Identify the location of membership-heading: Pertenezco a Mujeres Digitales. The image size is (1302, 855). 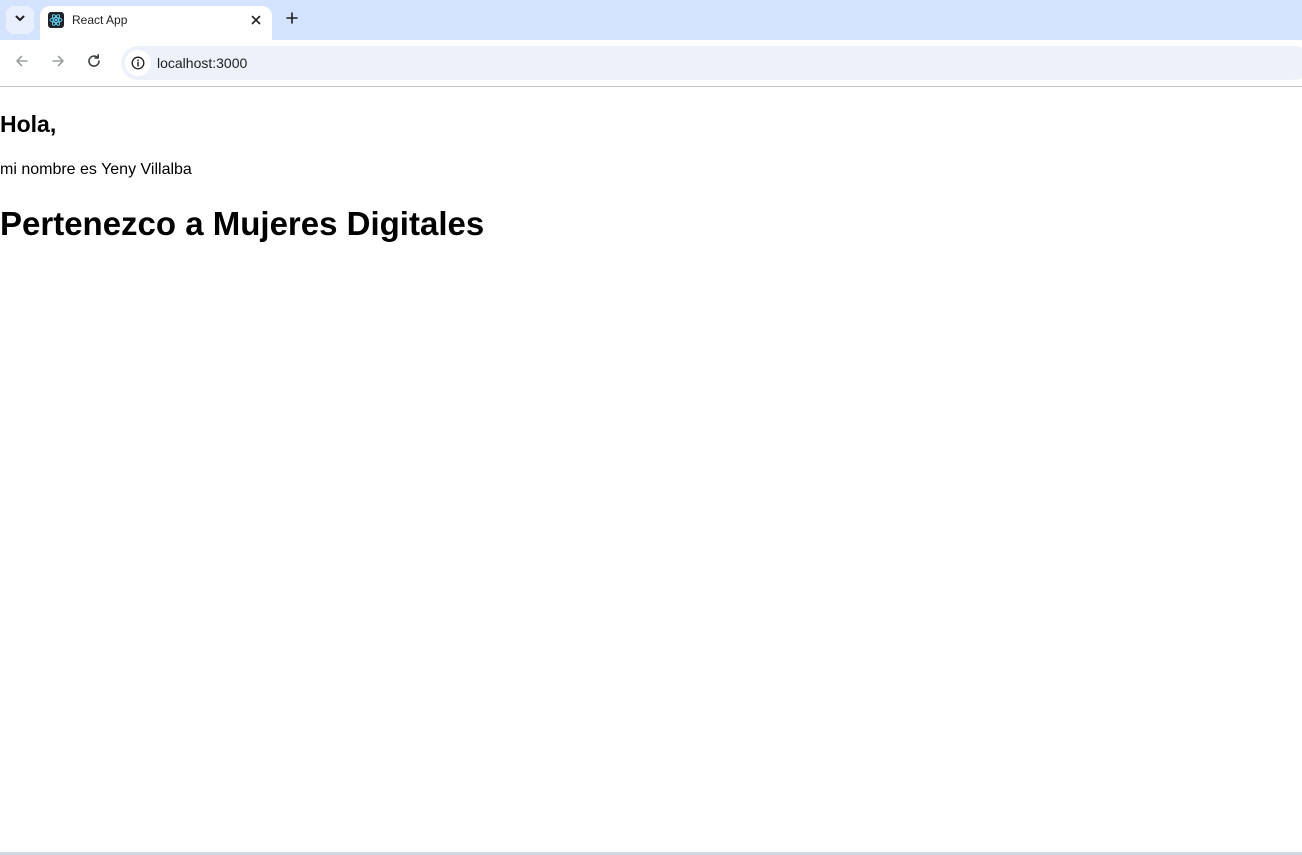
(242, 223).